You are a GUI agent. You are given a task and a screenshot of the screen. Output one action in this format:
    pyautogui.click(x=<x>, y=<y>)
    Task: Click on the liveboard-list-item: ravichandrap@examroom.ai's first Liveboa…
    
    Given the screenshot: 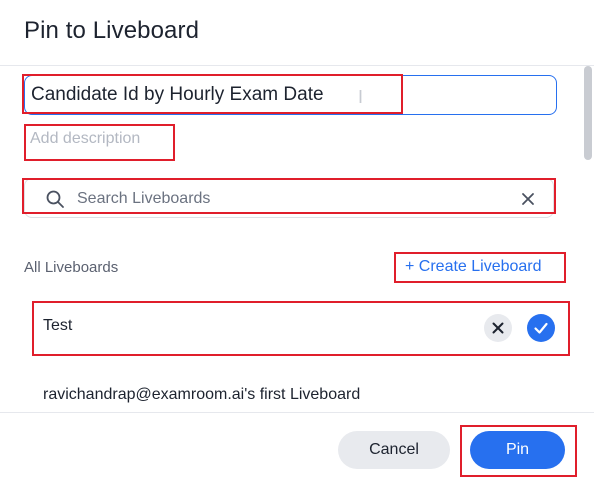 What is the action you would take?
    pyautogui.click(x=297, y=391)
    